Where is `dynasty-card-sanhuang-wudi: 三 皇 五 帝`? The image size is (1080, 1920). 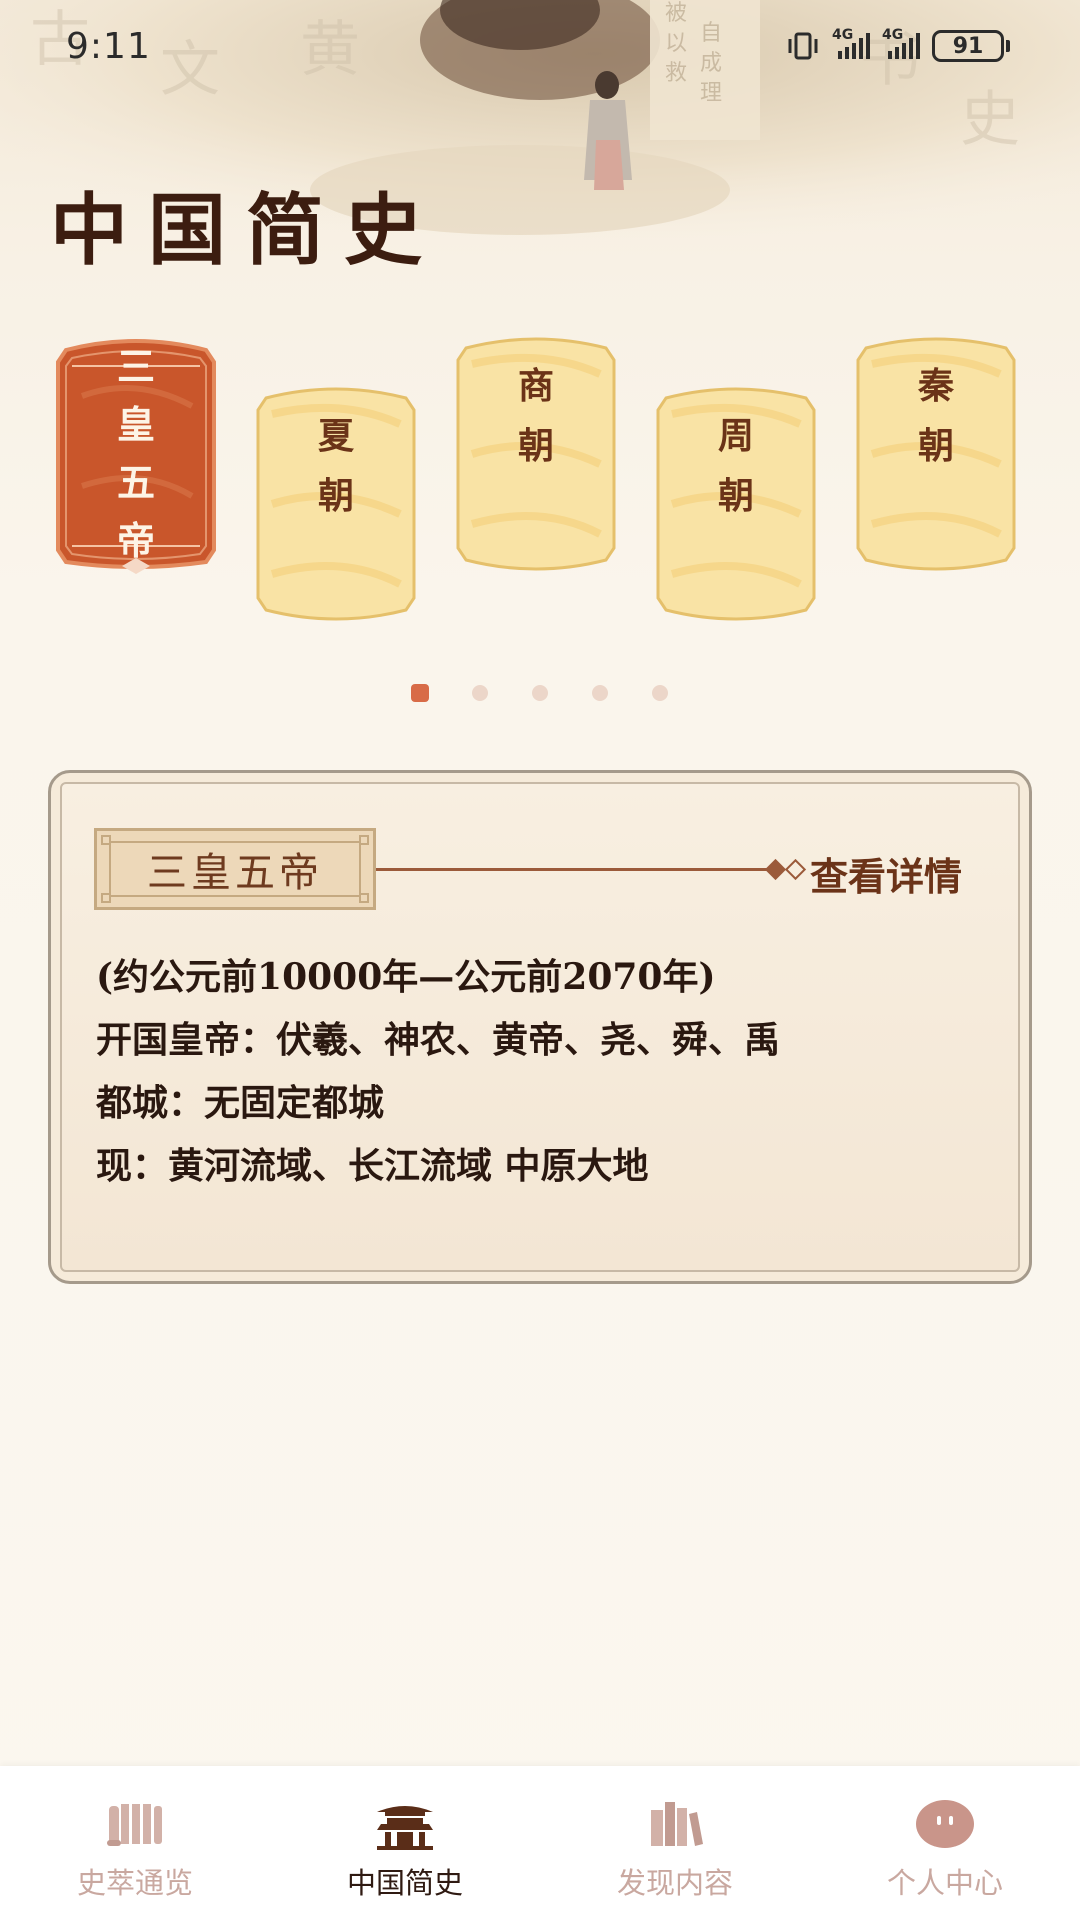
dynasty-card-sanhuang-wudi: 三 皇 五 帝 is located at coordinates (136, 456).